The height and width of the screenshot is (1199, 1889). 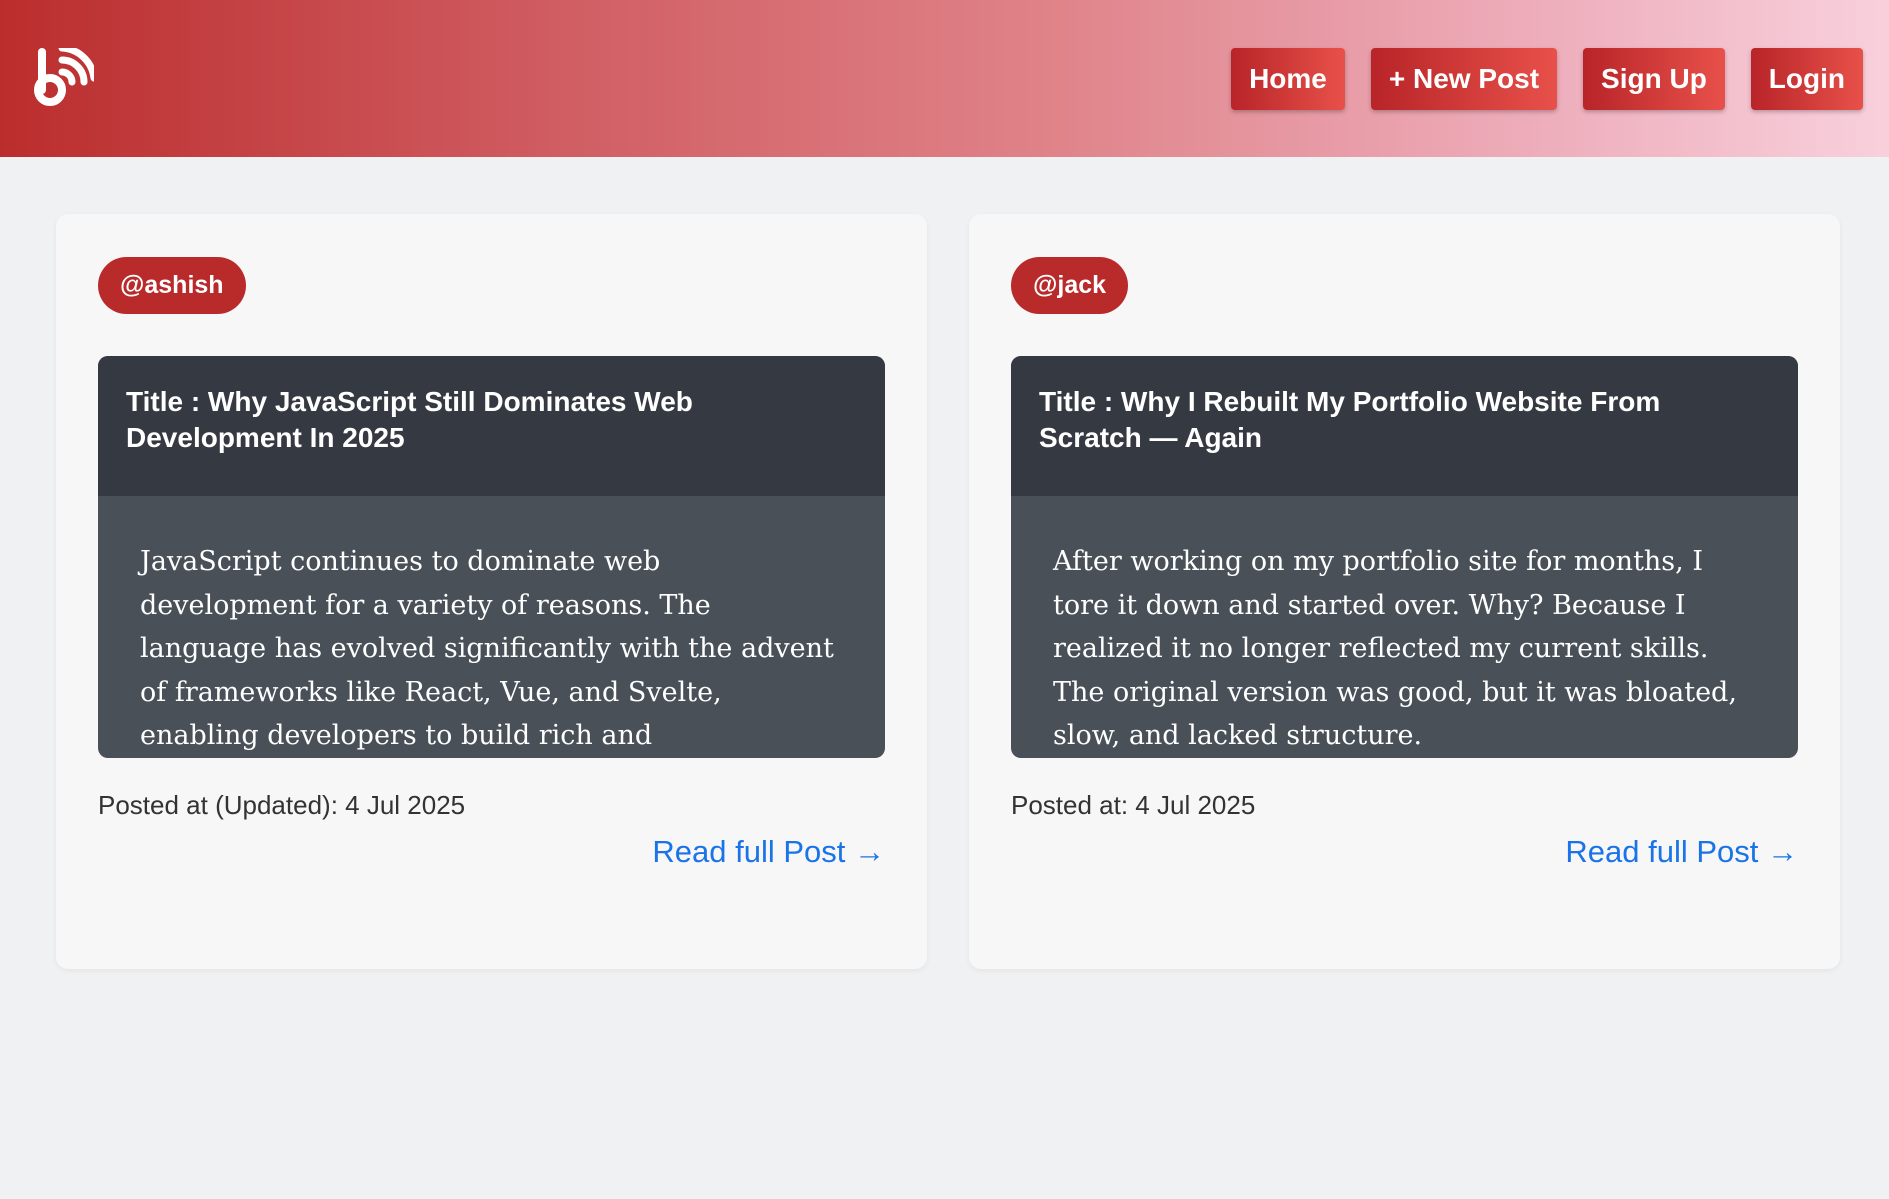 What do you see at coordinates (1464, 79) in the screenshot?
I see `new-post-button: + New Post` at bounding box center [1464, 79].